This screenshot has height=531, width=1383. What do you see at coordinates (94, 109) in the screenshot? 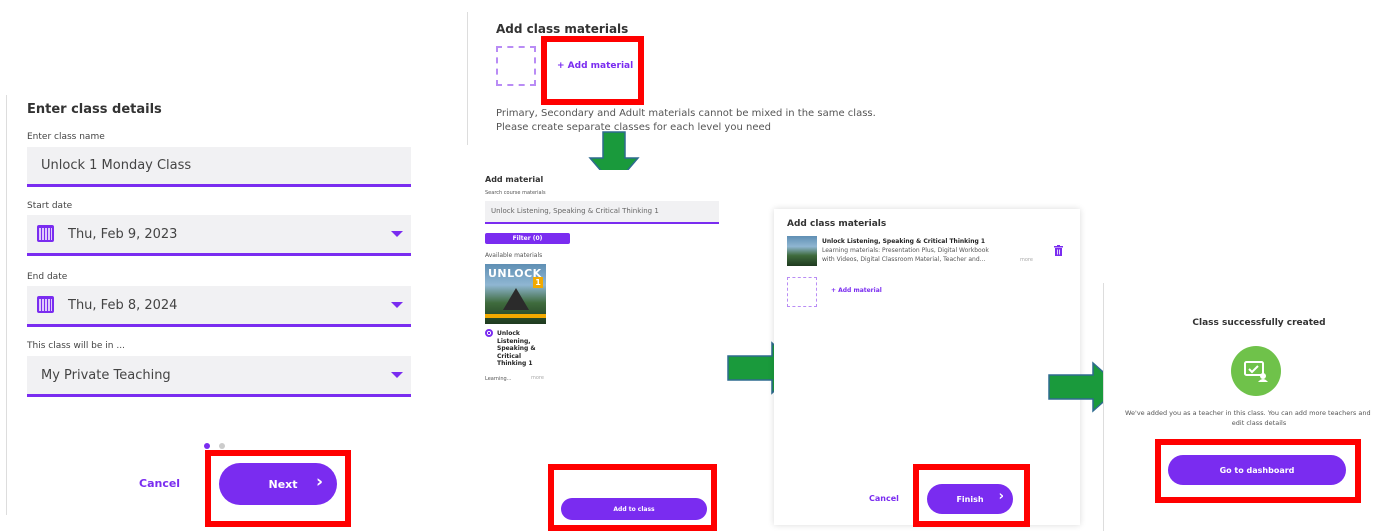
I see `panel-title: Enter class details` at bounding box center [94, 109].